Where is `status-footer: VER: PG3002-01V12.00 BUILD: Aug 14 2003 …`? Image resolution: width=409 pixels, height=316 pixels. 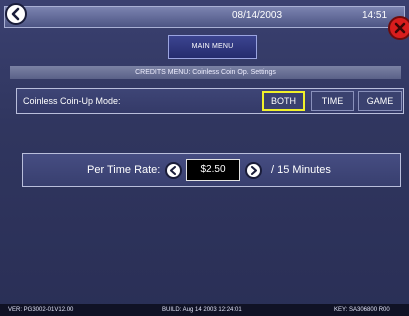
status-footer: VER: PG3002-01V12.00 BUILD: Aug 14 2003 … is located at coordinates (204, 310).